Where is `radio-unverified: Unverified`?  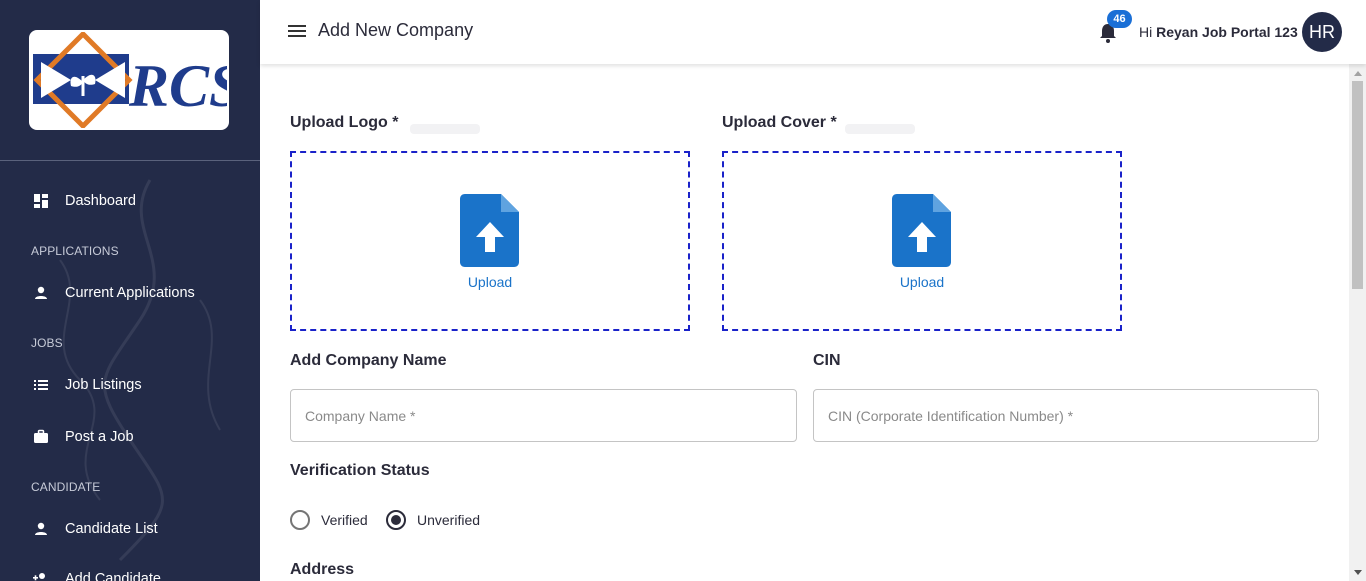 radio-unverified: Unverified is located at coordinates (433, 520).